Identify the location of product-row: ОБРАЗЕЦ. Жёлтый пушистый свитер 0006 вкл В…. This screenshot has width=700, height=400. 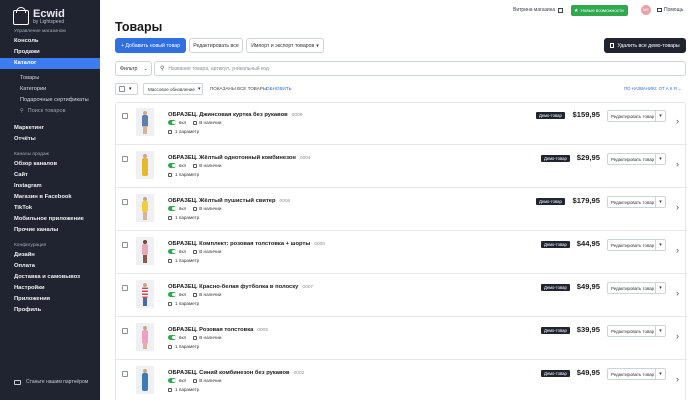
(401, 210).